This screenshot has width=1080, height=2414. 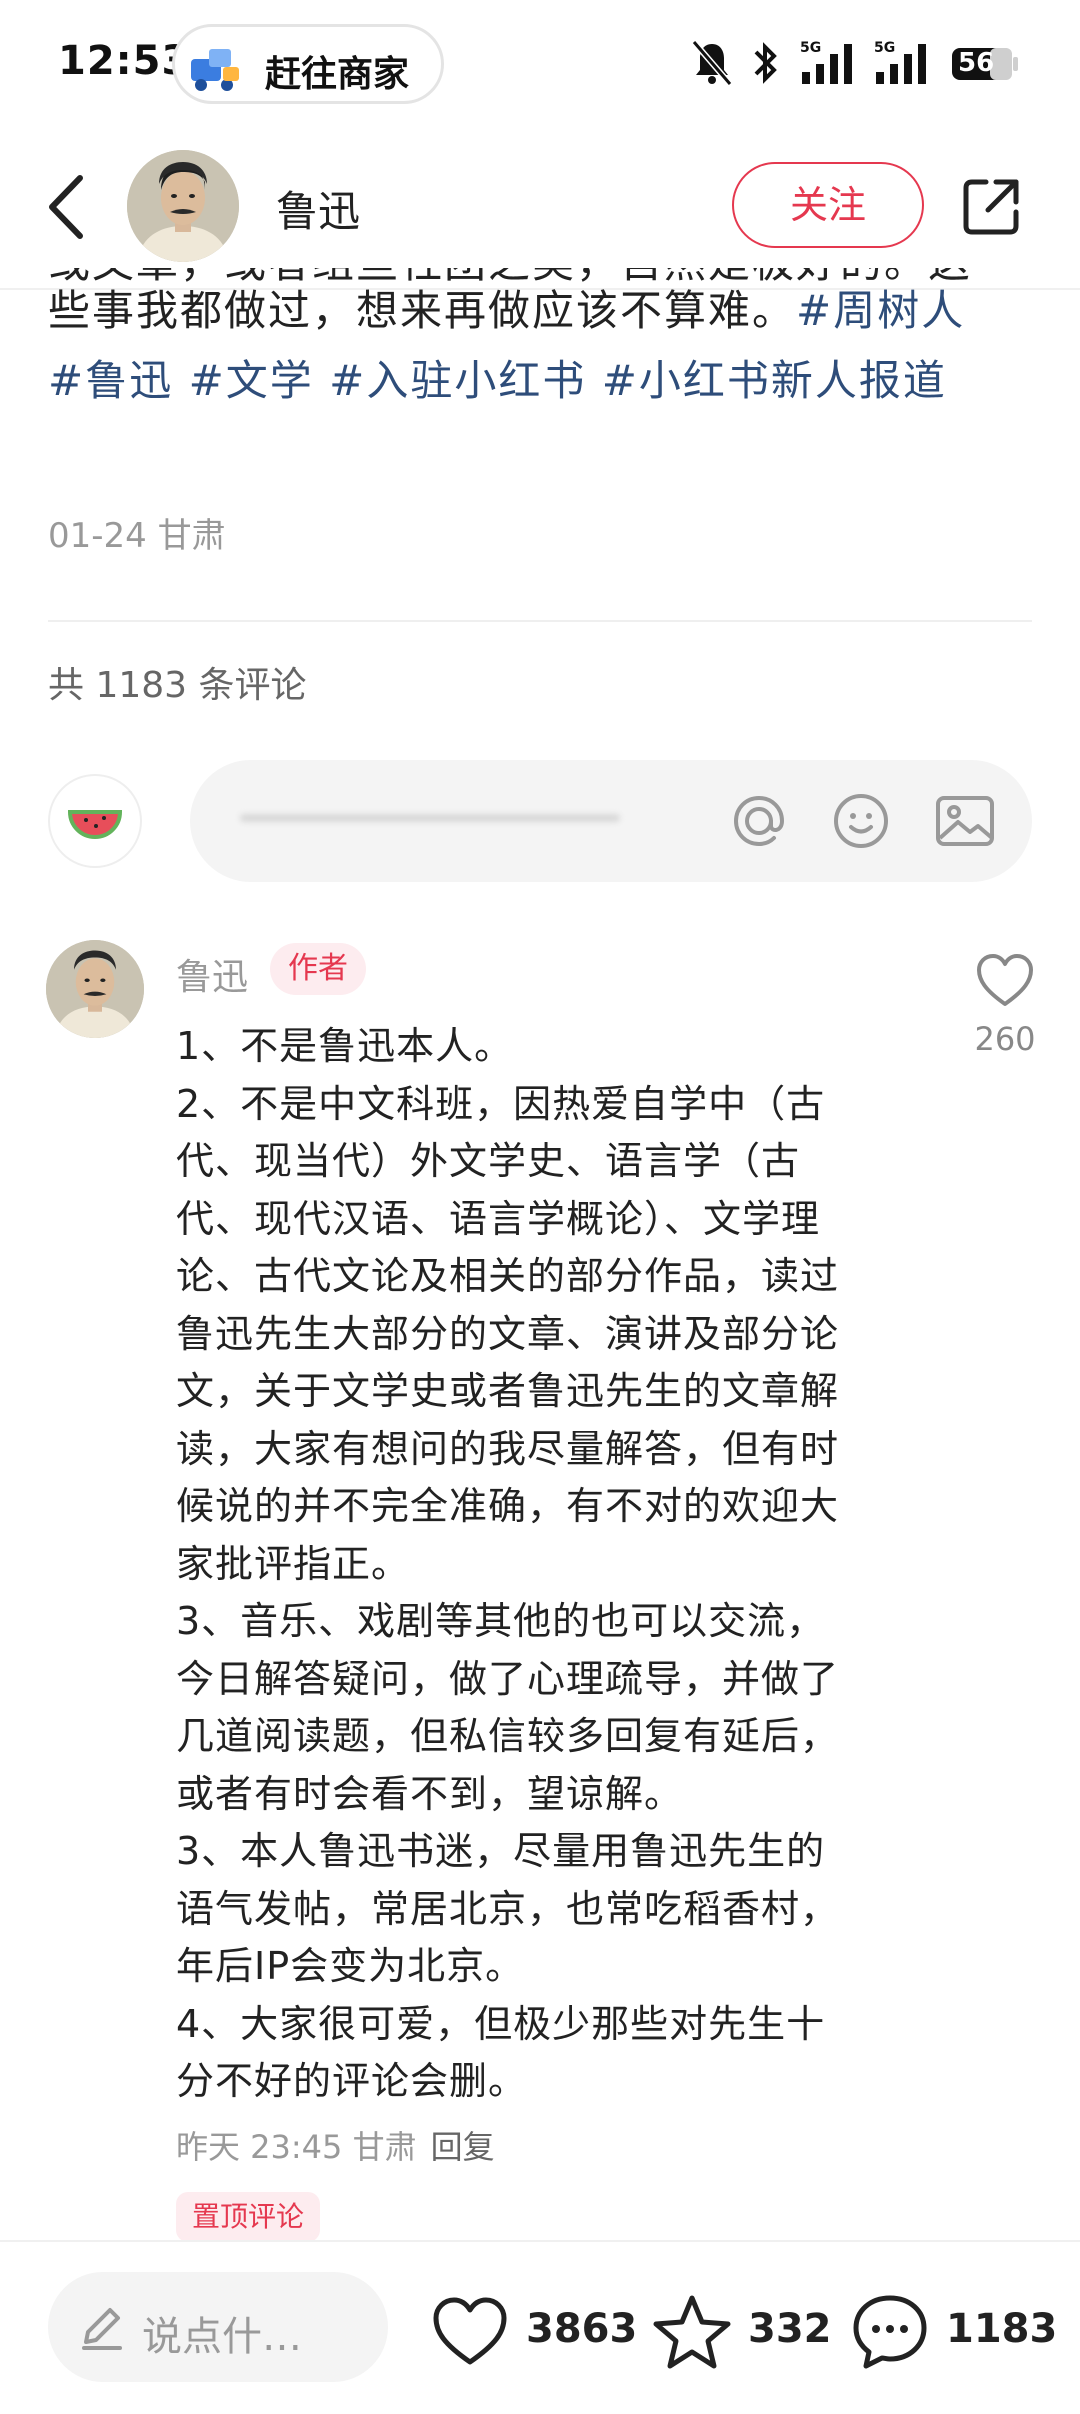 What do you see at coordinates (508, 1276) in the screenshot?
I see `comment-line: 论、古代文论及相关的部分作品，读过` at bounding box center [508, 1276].